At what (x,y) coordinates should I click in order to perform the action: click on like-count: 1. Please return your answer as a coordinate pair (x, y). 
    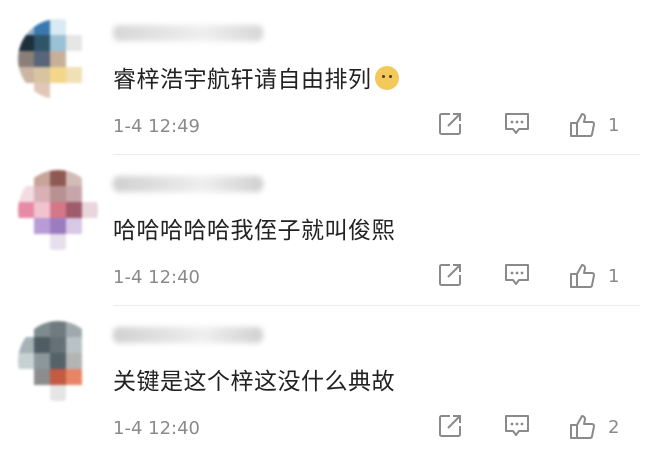
    Looking at the image, I should click on (614, 276).